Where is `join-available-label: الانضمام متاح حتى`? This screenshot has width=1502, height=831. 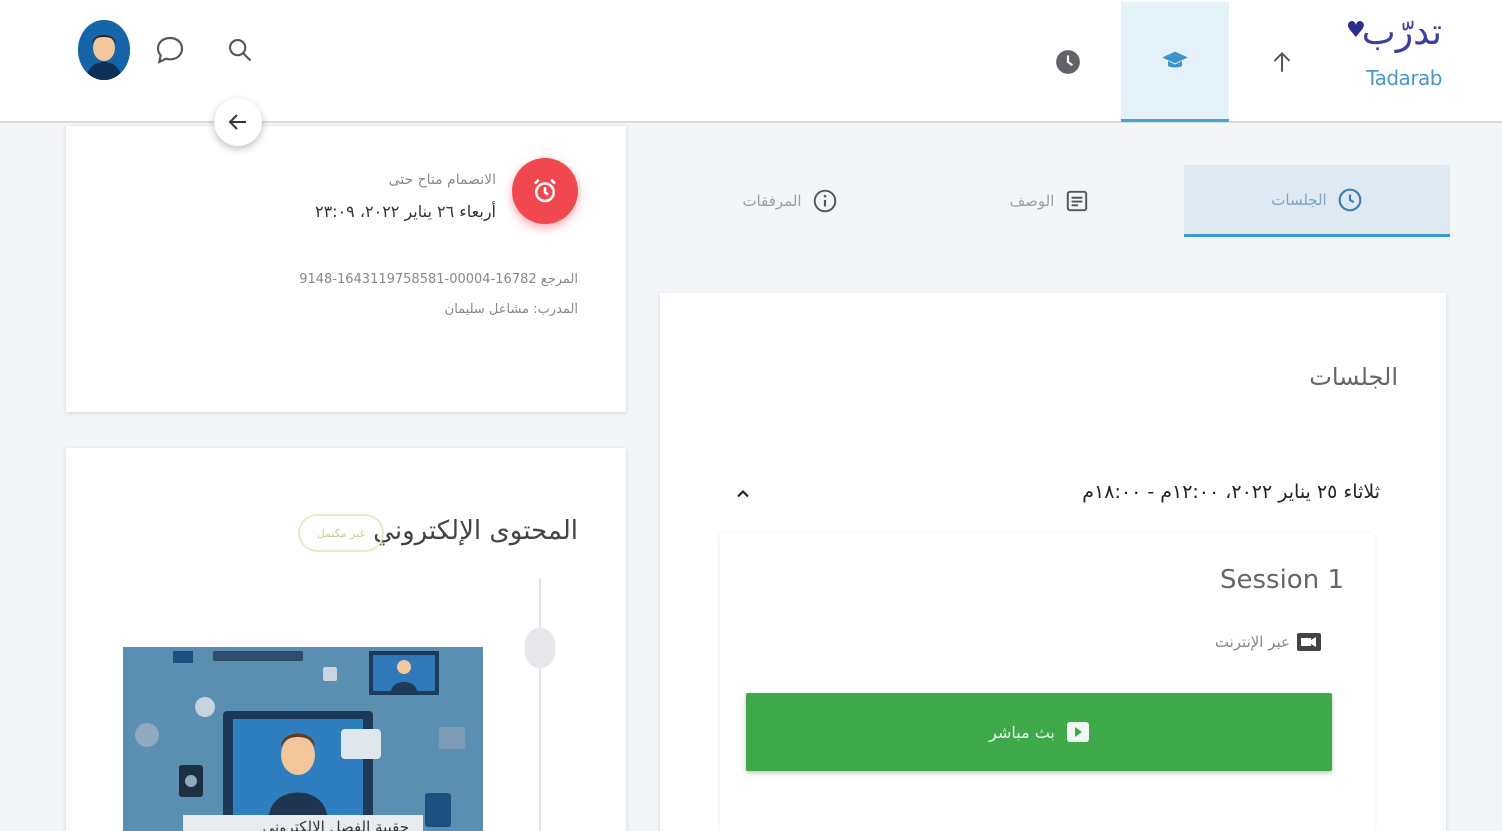
join-available-label: الانضمام متاح حتى is located at coordinates (442, 180).